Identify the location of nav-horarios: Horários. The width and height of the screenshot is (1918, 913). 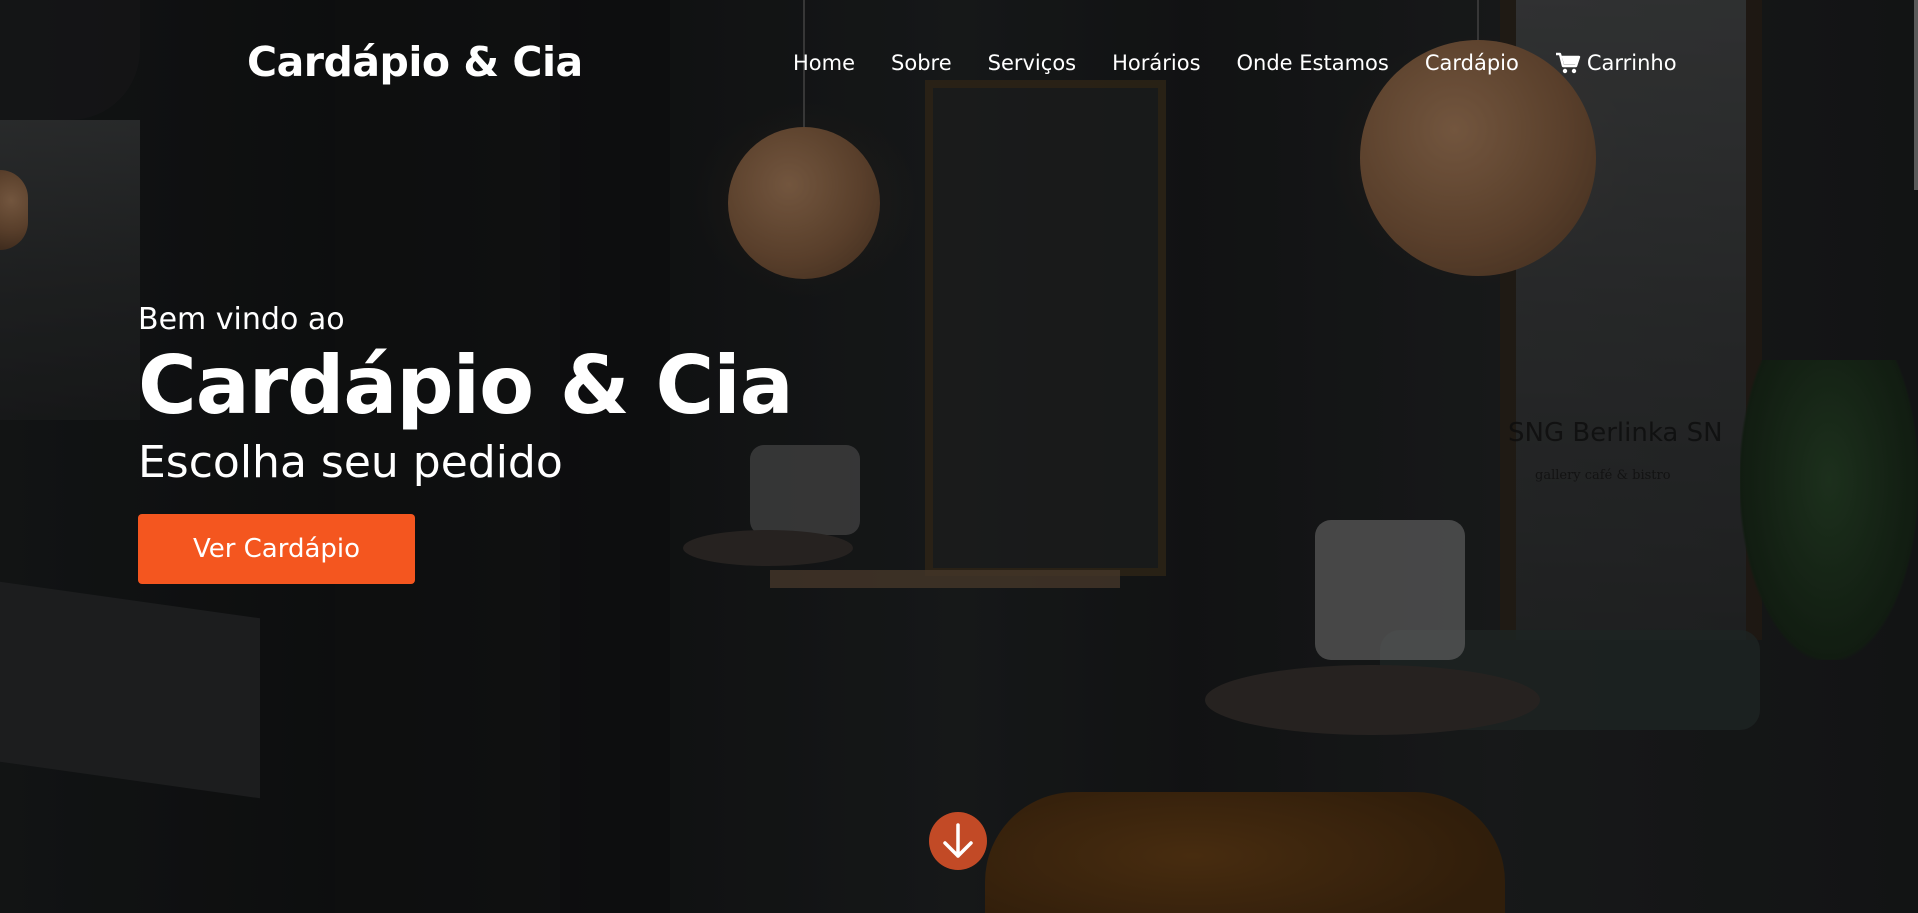
(1156, 63).